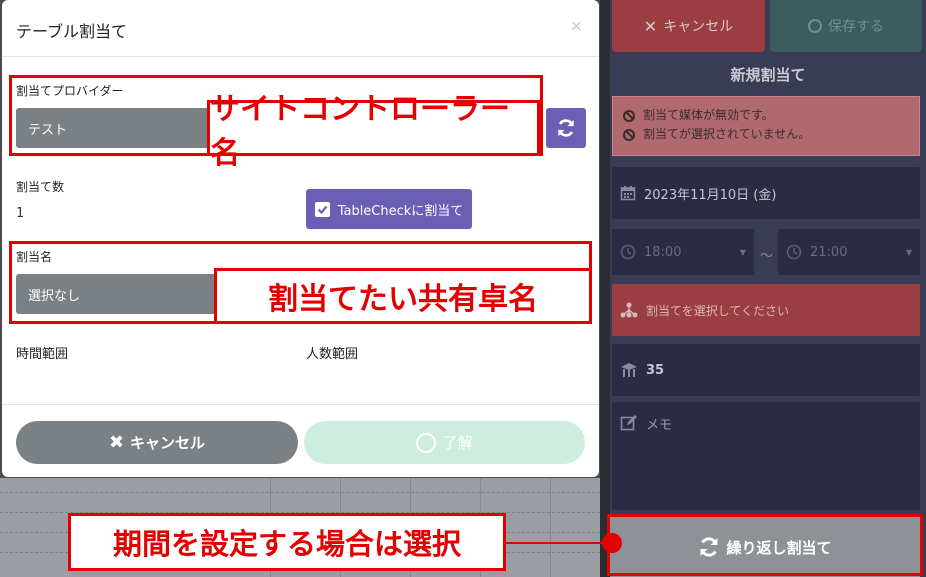 This screenshot has width=926, height=577. Describe the element at coordinates (42, 354) in the screenshot. I see `time-range-label: 時間範囲` at that location.